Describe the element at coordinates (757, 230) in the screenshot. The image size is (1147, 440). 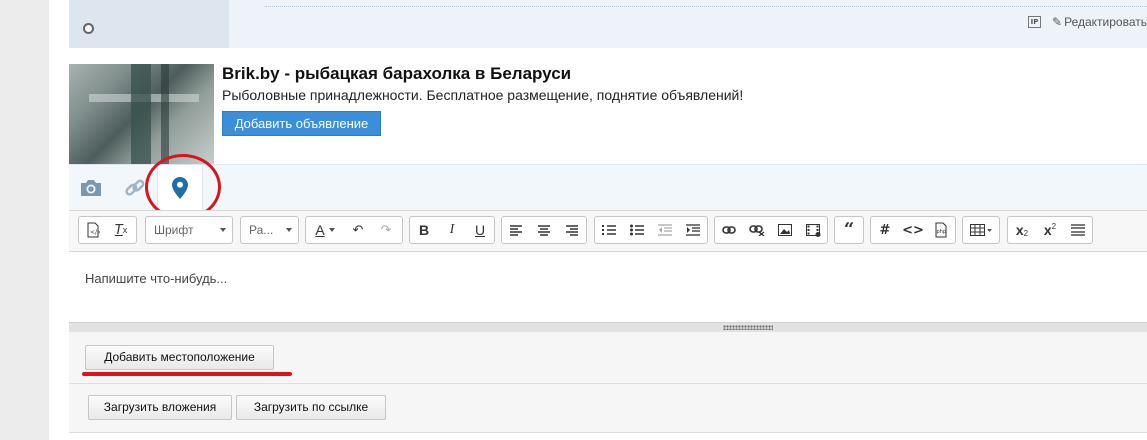
I see `unlink-icon` at that location.